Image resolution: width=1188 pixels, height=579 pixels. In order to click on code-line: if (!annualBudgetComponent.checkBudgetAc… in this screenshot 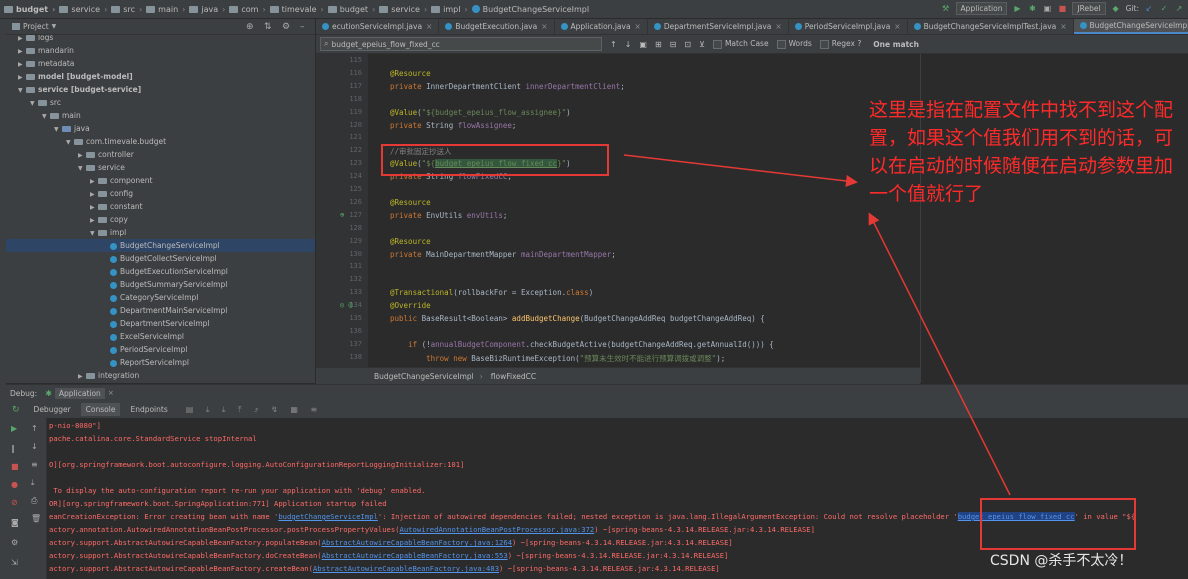, I will do `click(582, 344)`.